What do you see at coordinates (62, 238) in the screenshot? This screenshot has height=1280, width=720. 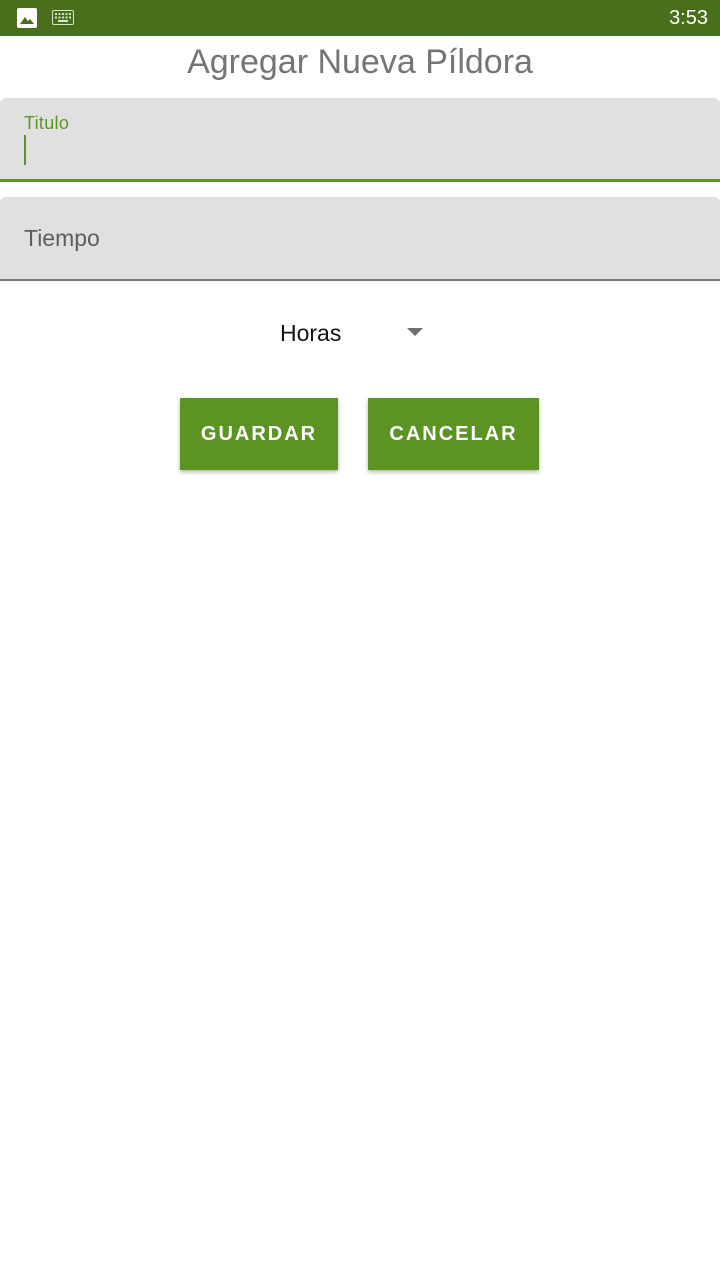 I see `tiempo-label: Tiempo` at bounding box center [62, 238].